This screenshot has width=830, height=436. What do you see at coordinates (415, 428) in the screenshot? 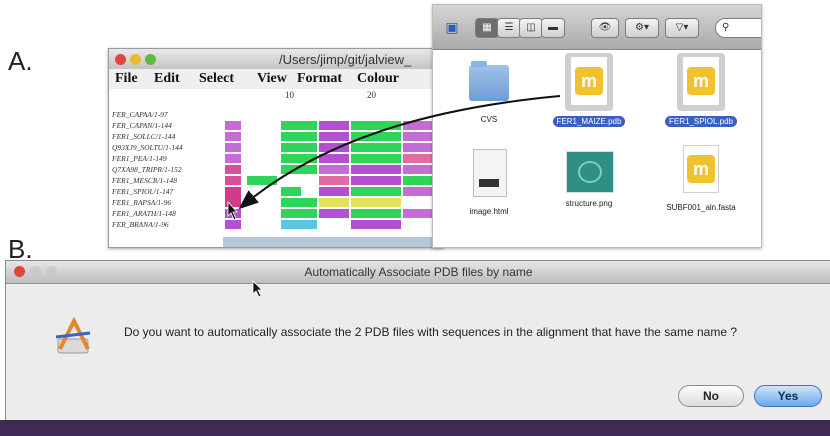
I see `background-app-strip` at bounding box center [415, 428].